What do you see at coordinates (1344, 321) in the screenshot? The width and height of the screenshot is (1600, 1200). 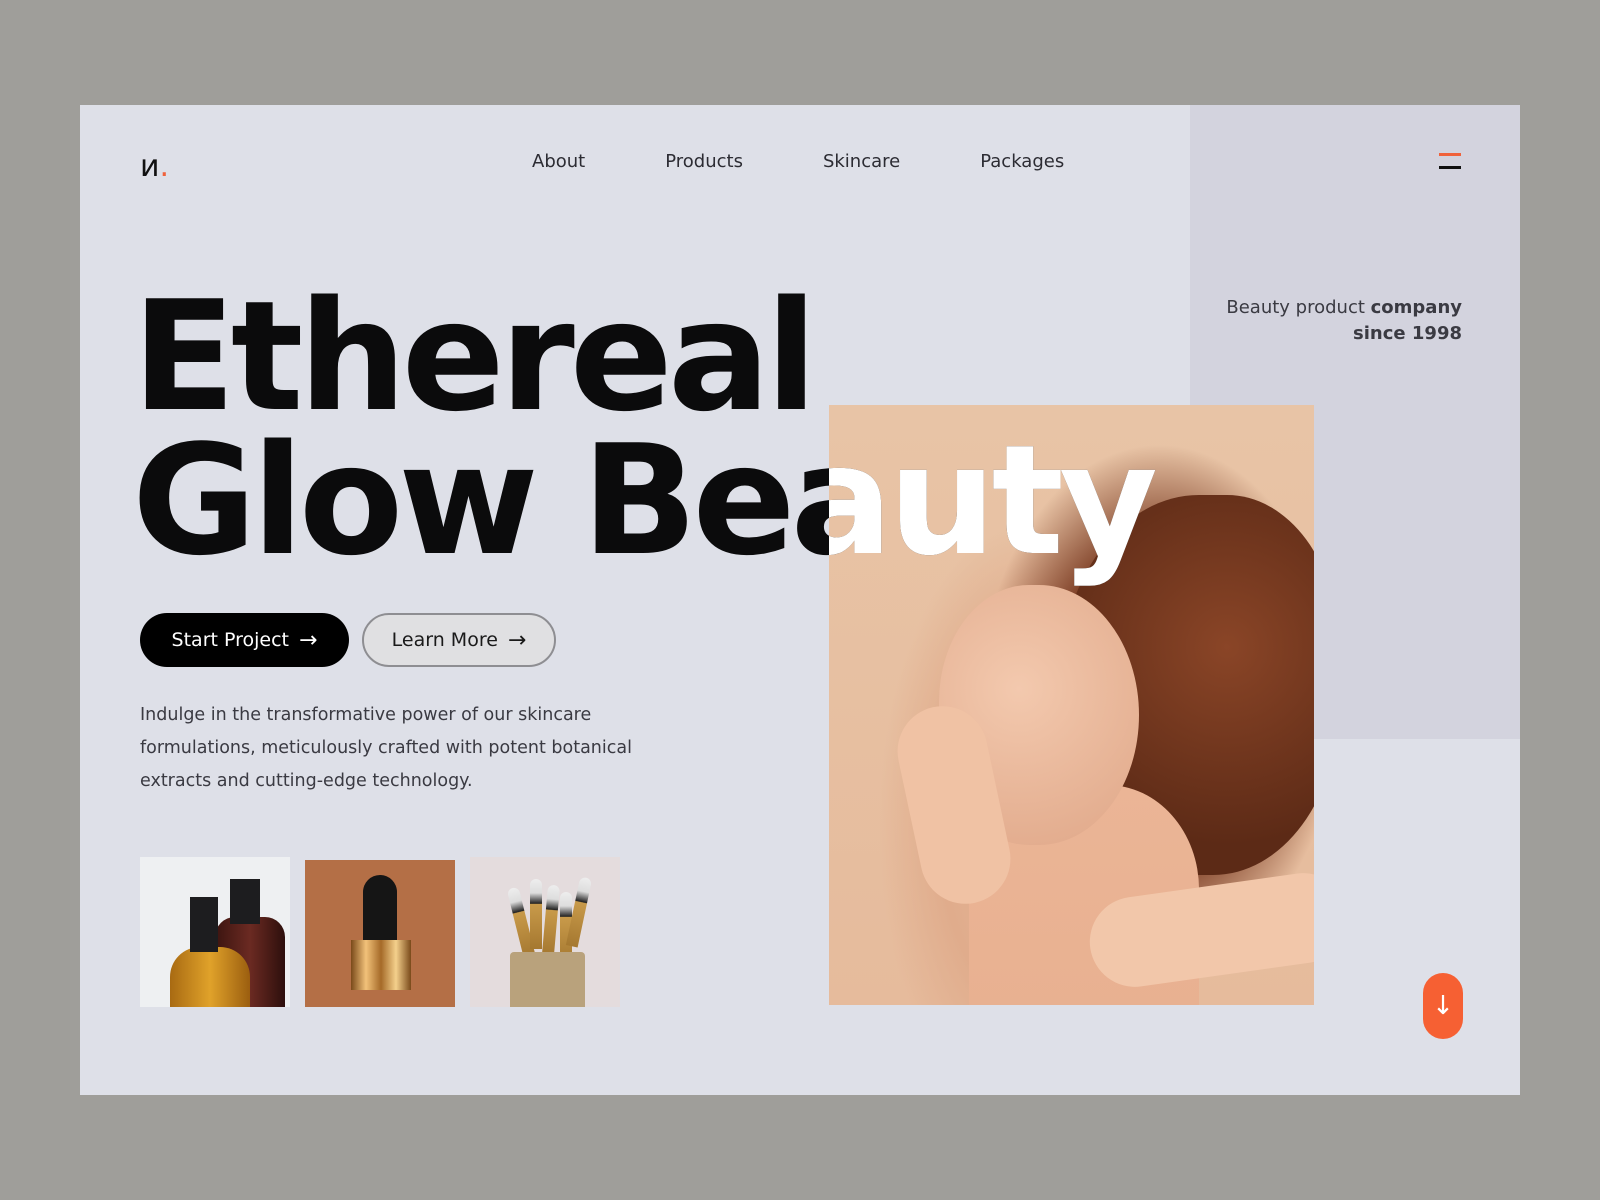 I see `company-tagline: Beauty product company since 1998` at bounding box center [1344, 321].